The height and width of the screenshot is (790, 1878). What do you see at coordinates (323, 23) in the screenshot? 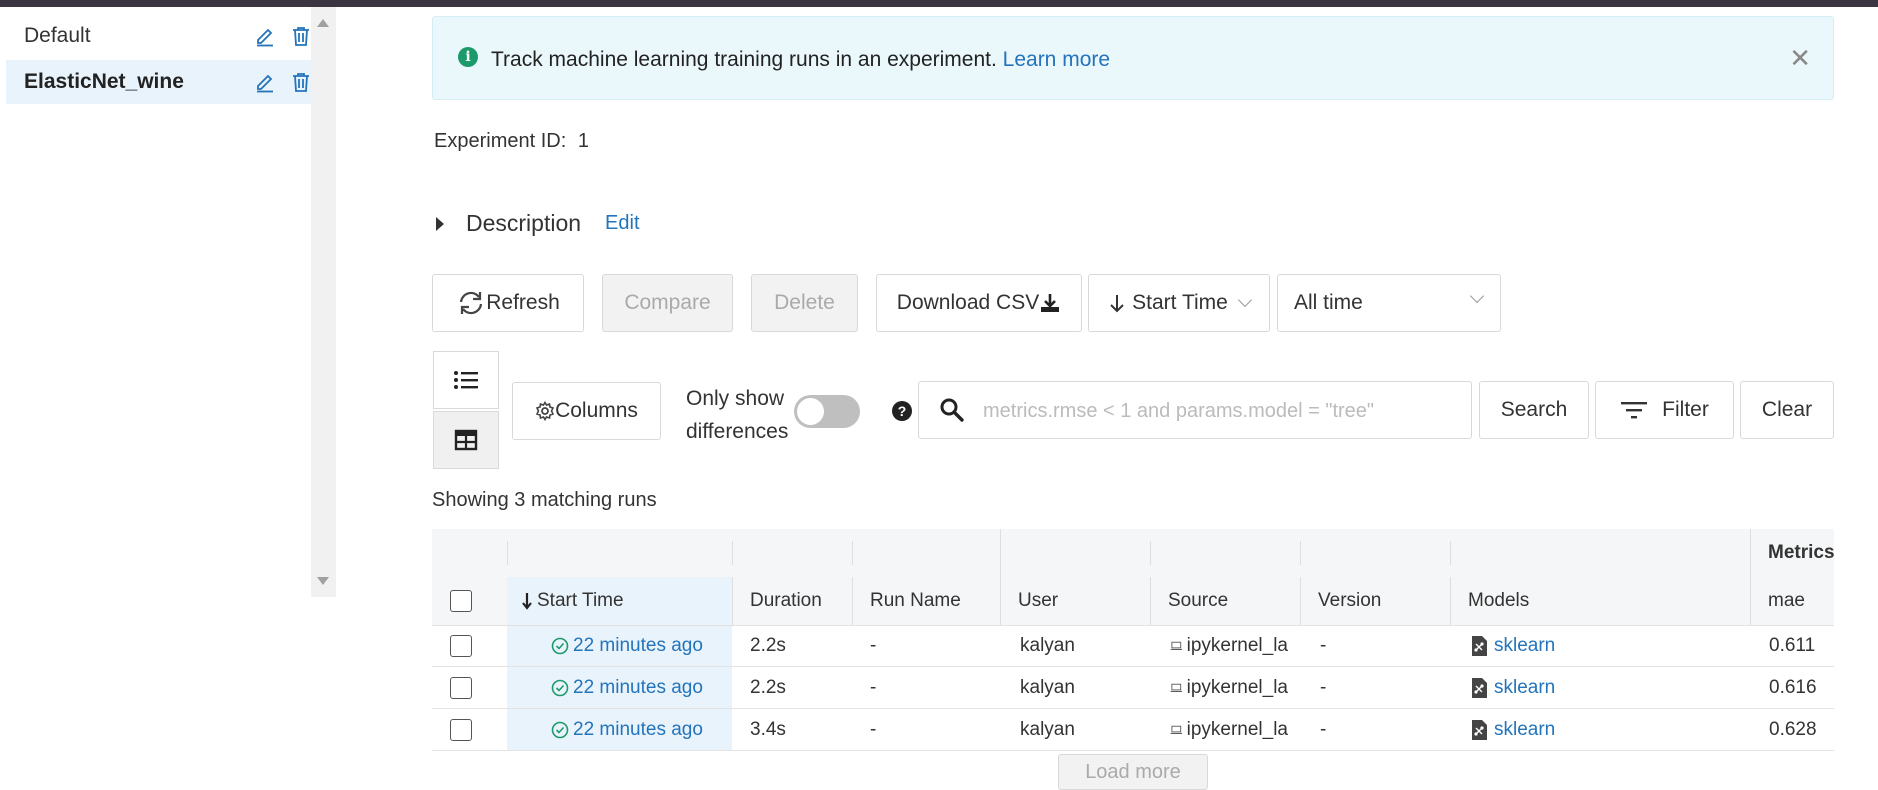
I see `scroll-up-arrow-icon` at bounding box center [323, 23].